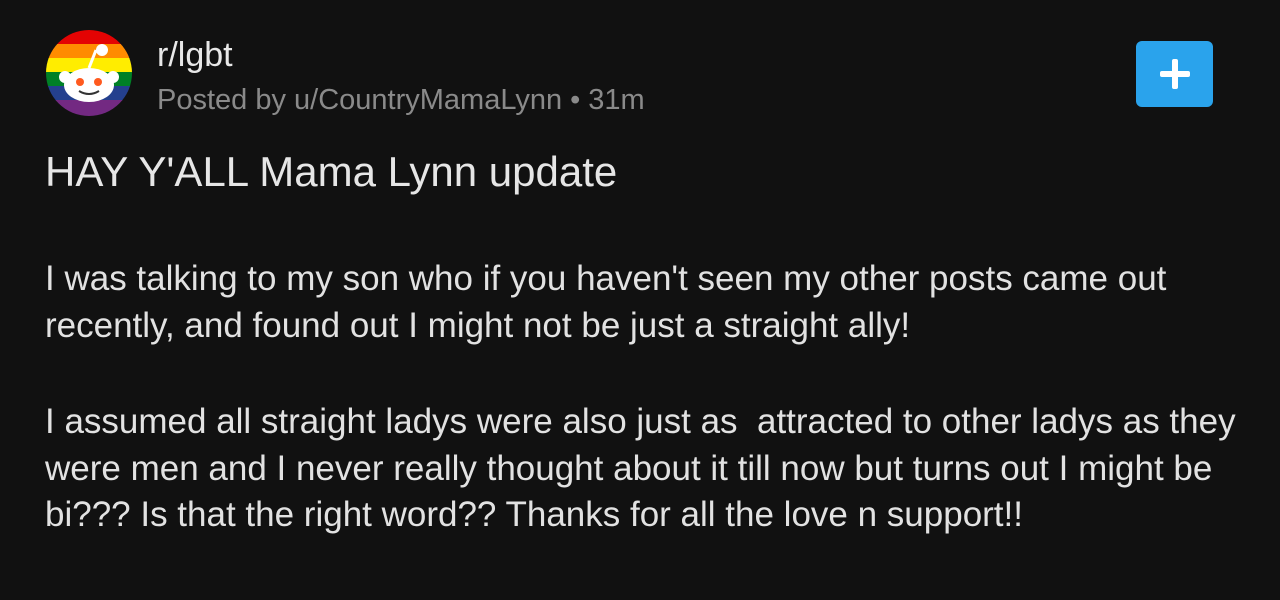 This screenshot has width=1280, height=600. I want to click on community-name-link: r/lgbt, so click(195, 55).